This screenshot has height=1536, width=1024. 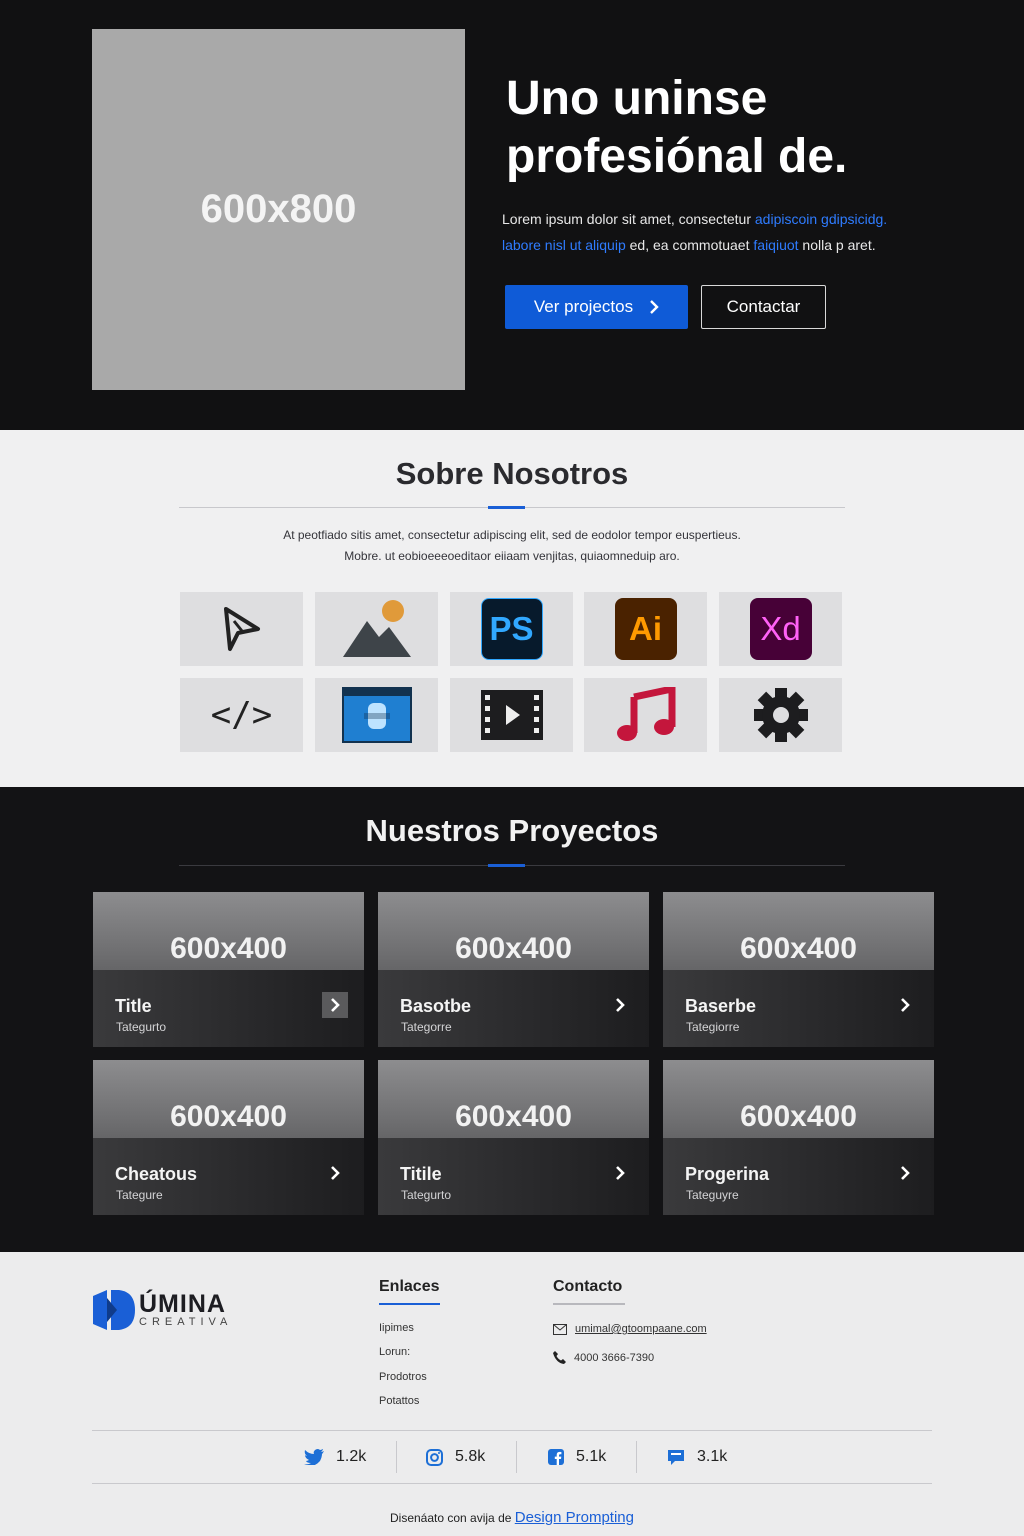 What do you see at coordinates (512, 865) in the screenshot?
I see `projects-divider` at bounding box center [512, 865].